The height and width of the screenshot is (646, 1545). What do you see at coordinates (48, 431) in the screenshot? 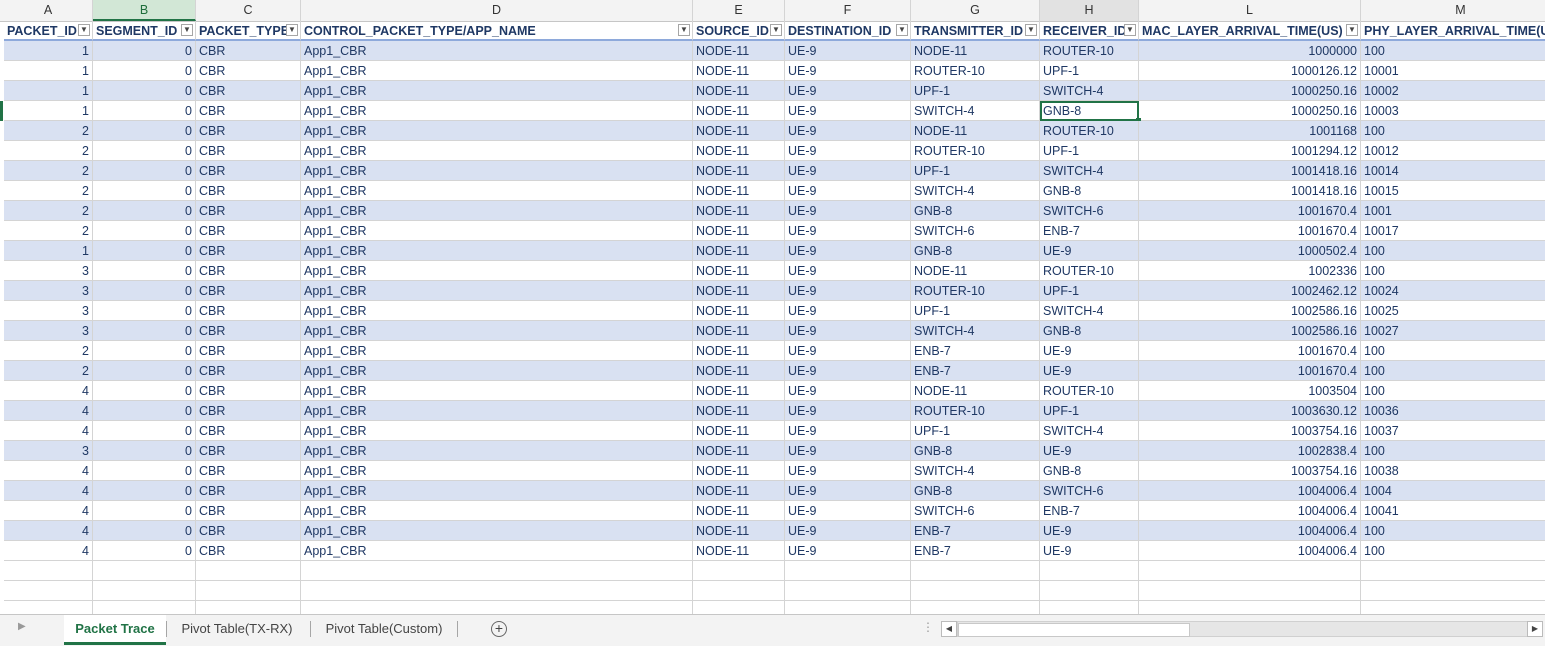
I see `table-cell: 4` at bounding box center [48, 431].